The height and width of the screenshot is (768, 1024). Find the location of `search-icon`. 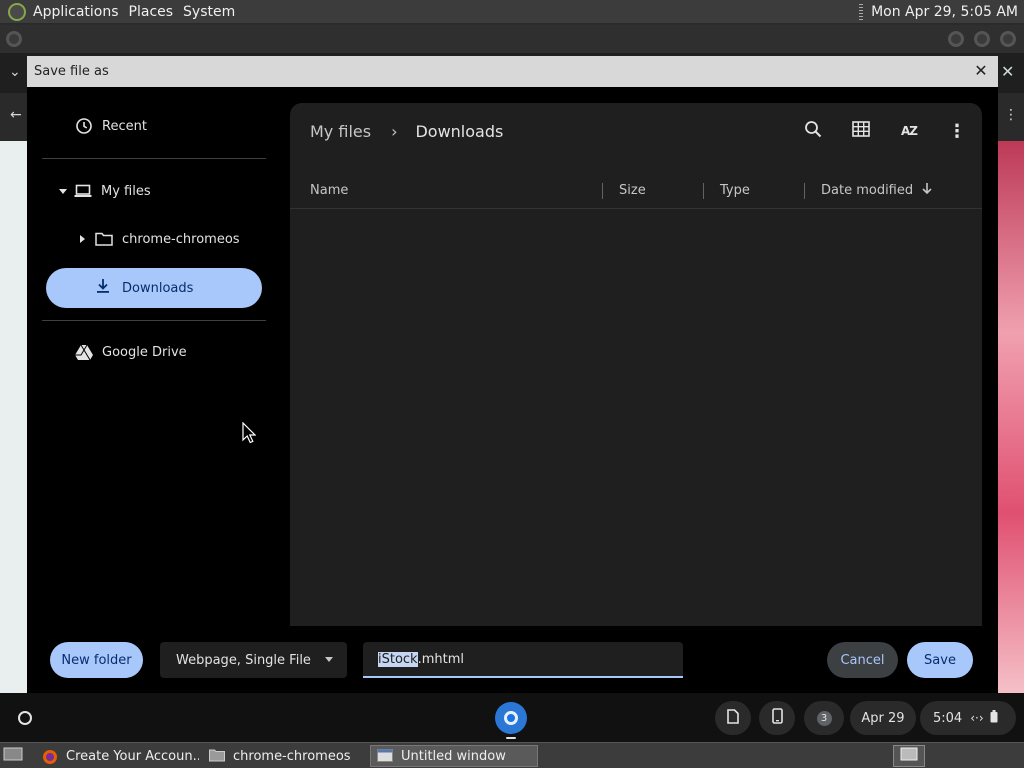

search-icon is located at coordinates (813, 131).